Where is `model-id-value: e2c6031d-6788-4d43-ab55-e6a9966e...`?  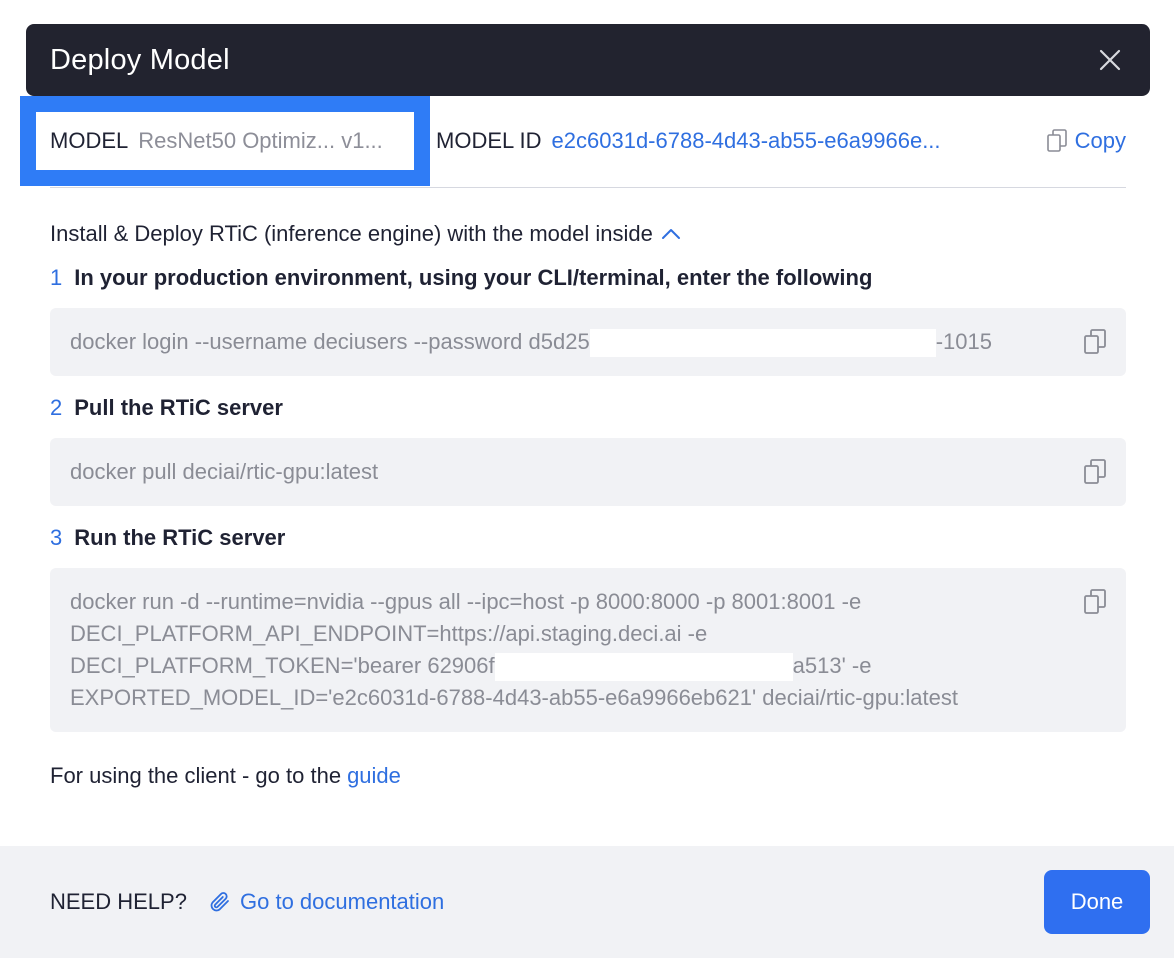
model-id-value: e2c6031d-6788-4d43-ab55-e6a9966e... is located at coordinates (746, 140).